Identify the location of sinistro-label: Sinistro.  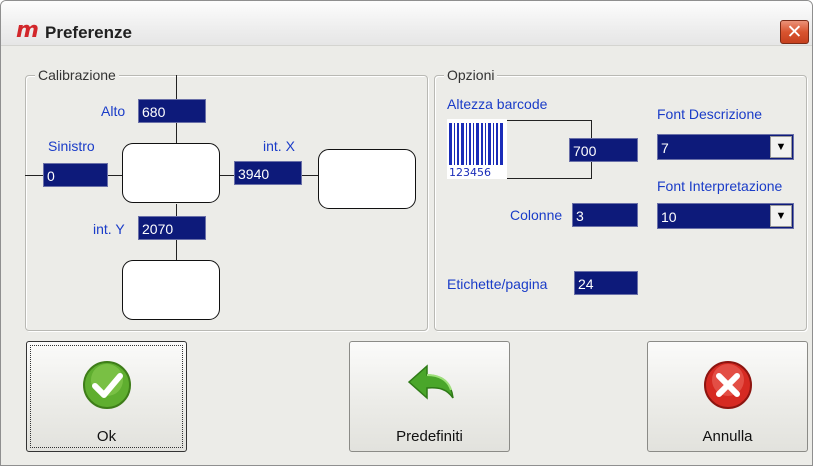
(71, 146).